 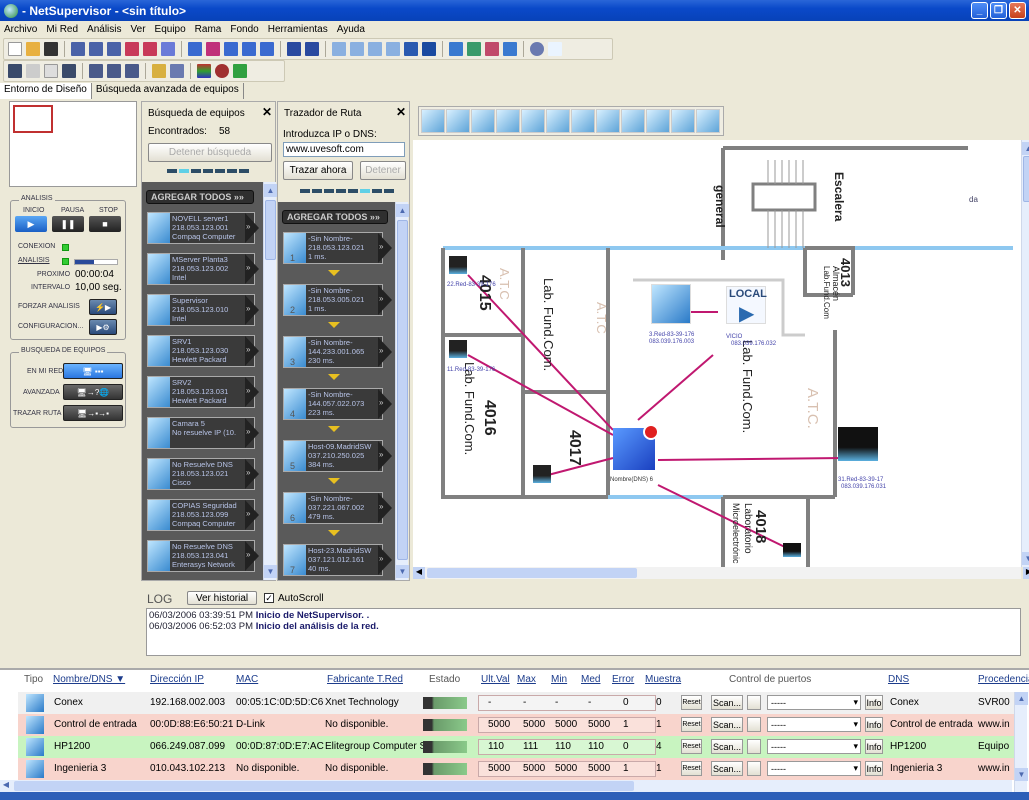 I want to click on force-analysis-button: ⚡▶, so click(x=103, y=307).